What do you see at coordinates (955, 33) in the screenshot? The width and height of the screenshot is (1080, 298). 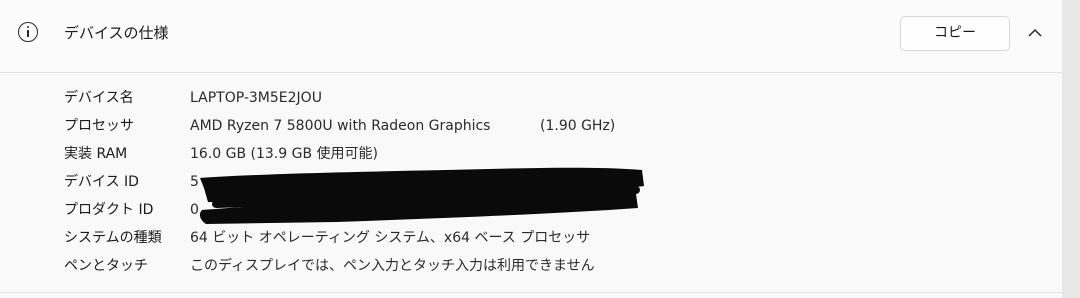 I see `copy-button: コピー` at bounding box center [955, 33].